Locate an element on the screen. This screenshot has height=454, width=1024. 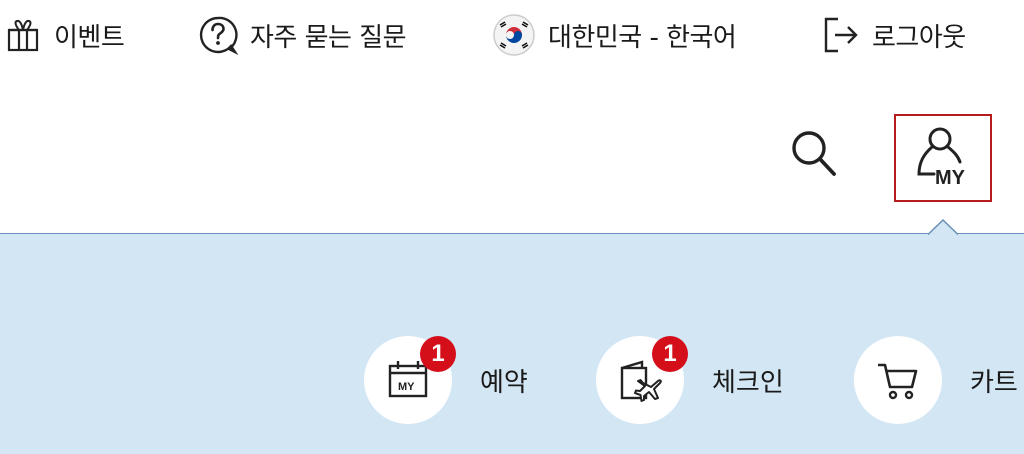
logout-icon is located at coordinates (841, 35).